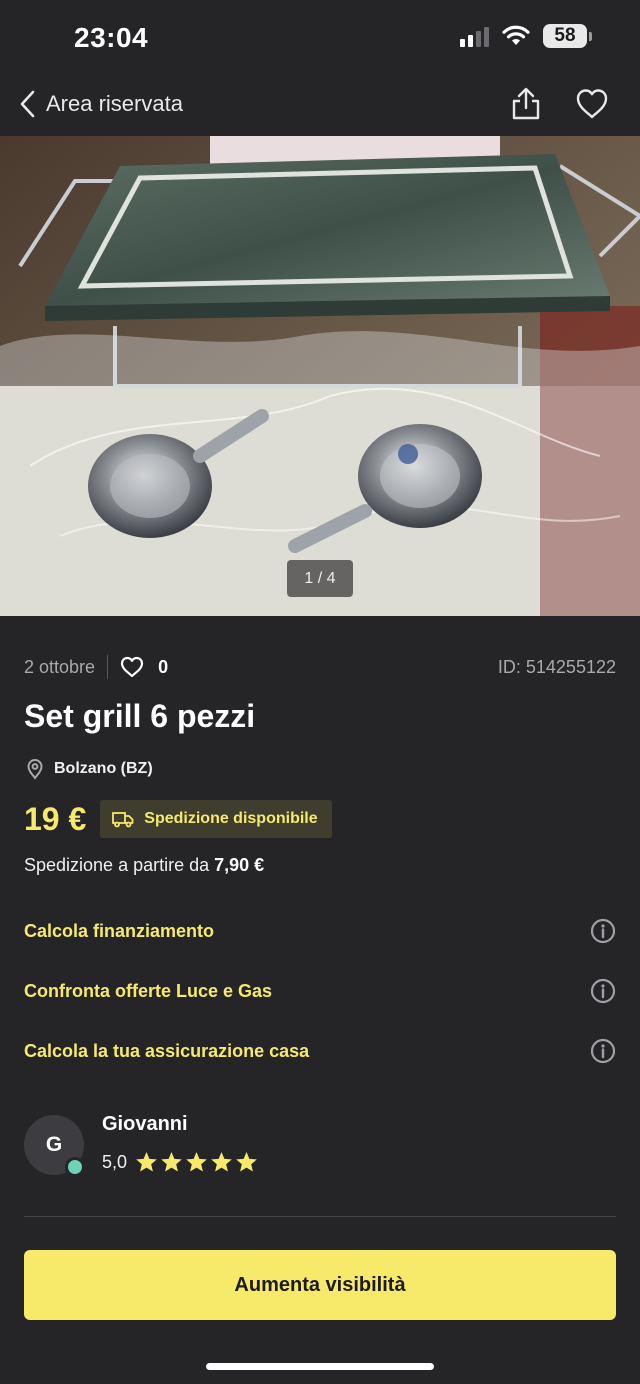  I want to click on rating-stars, so click(196, 1162).